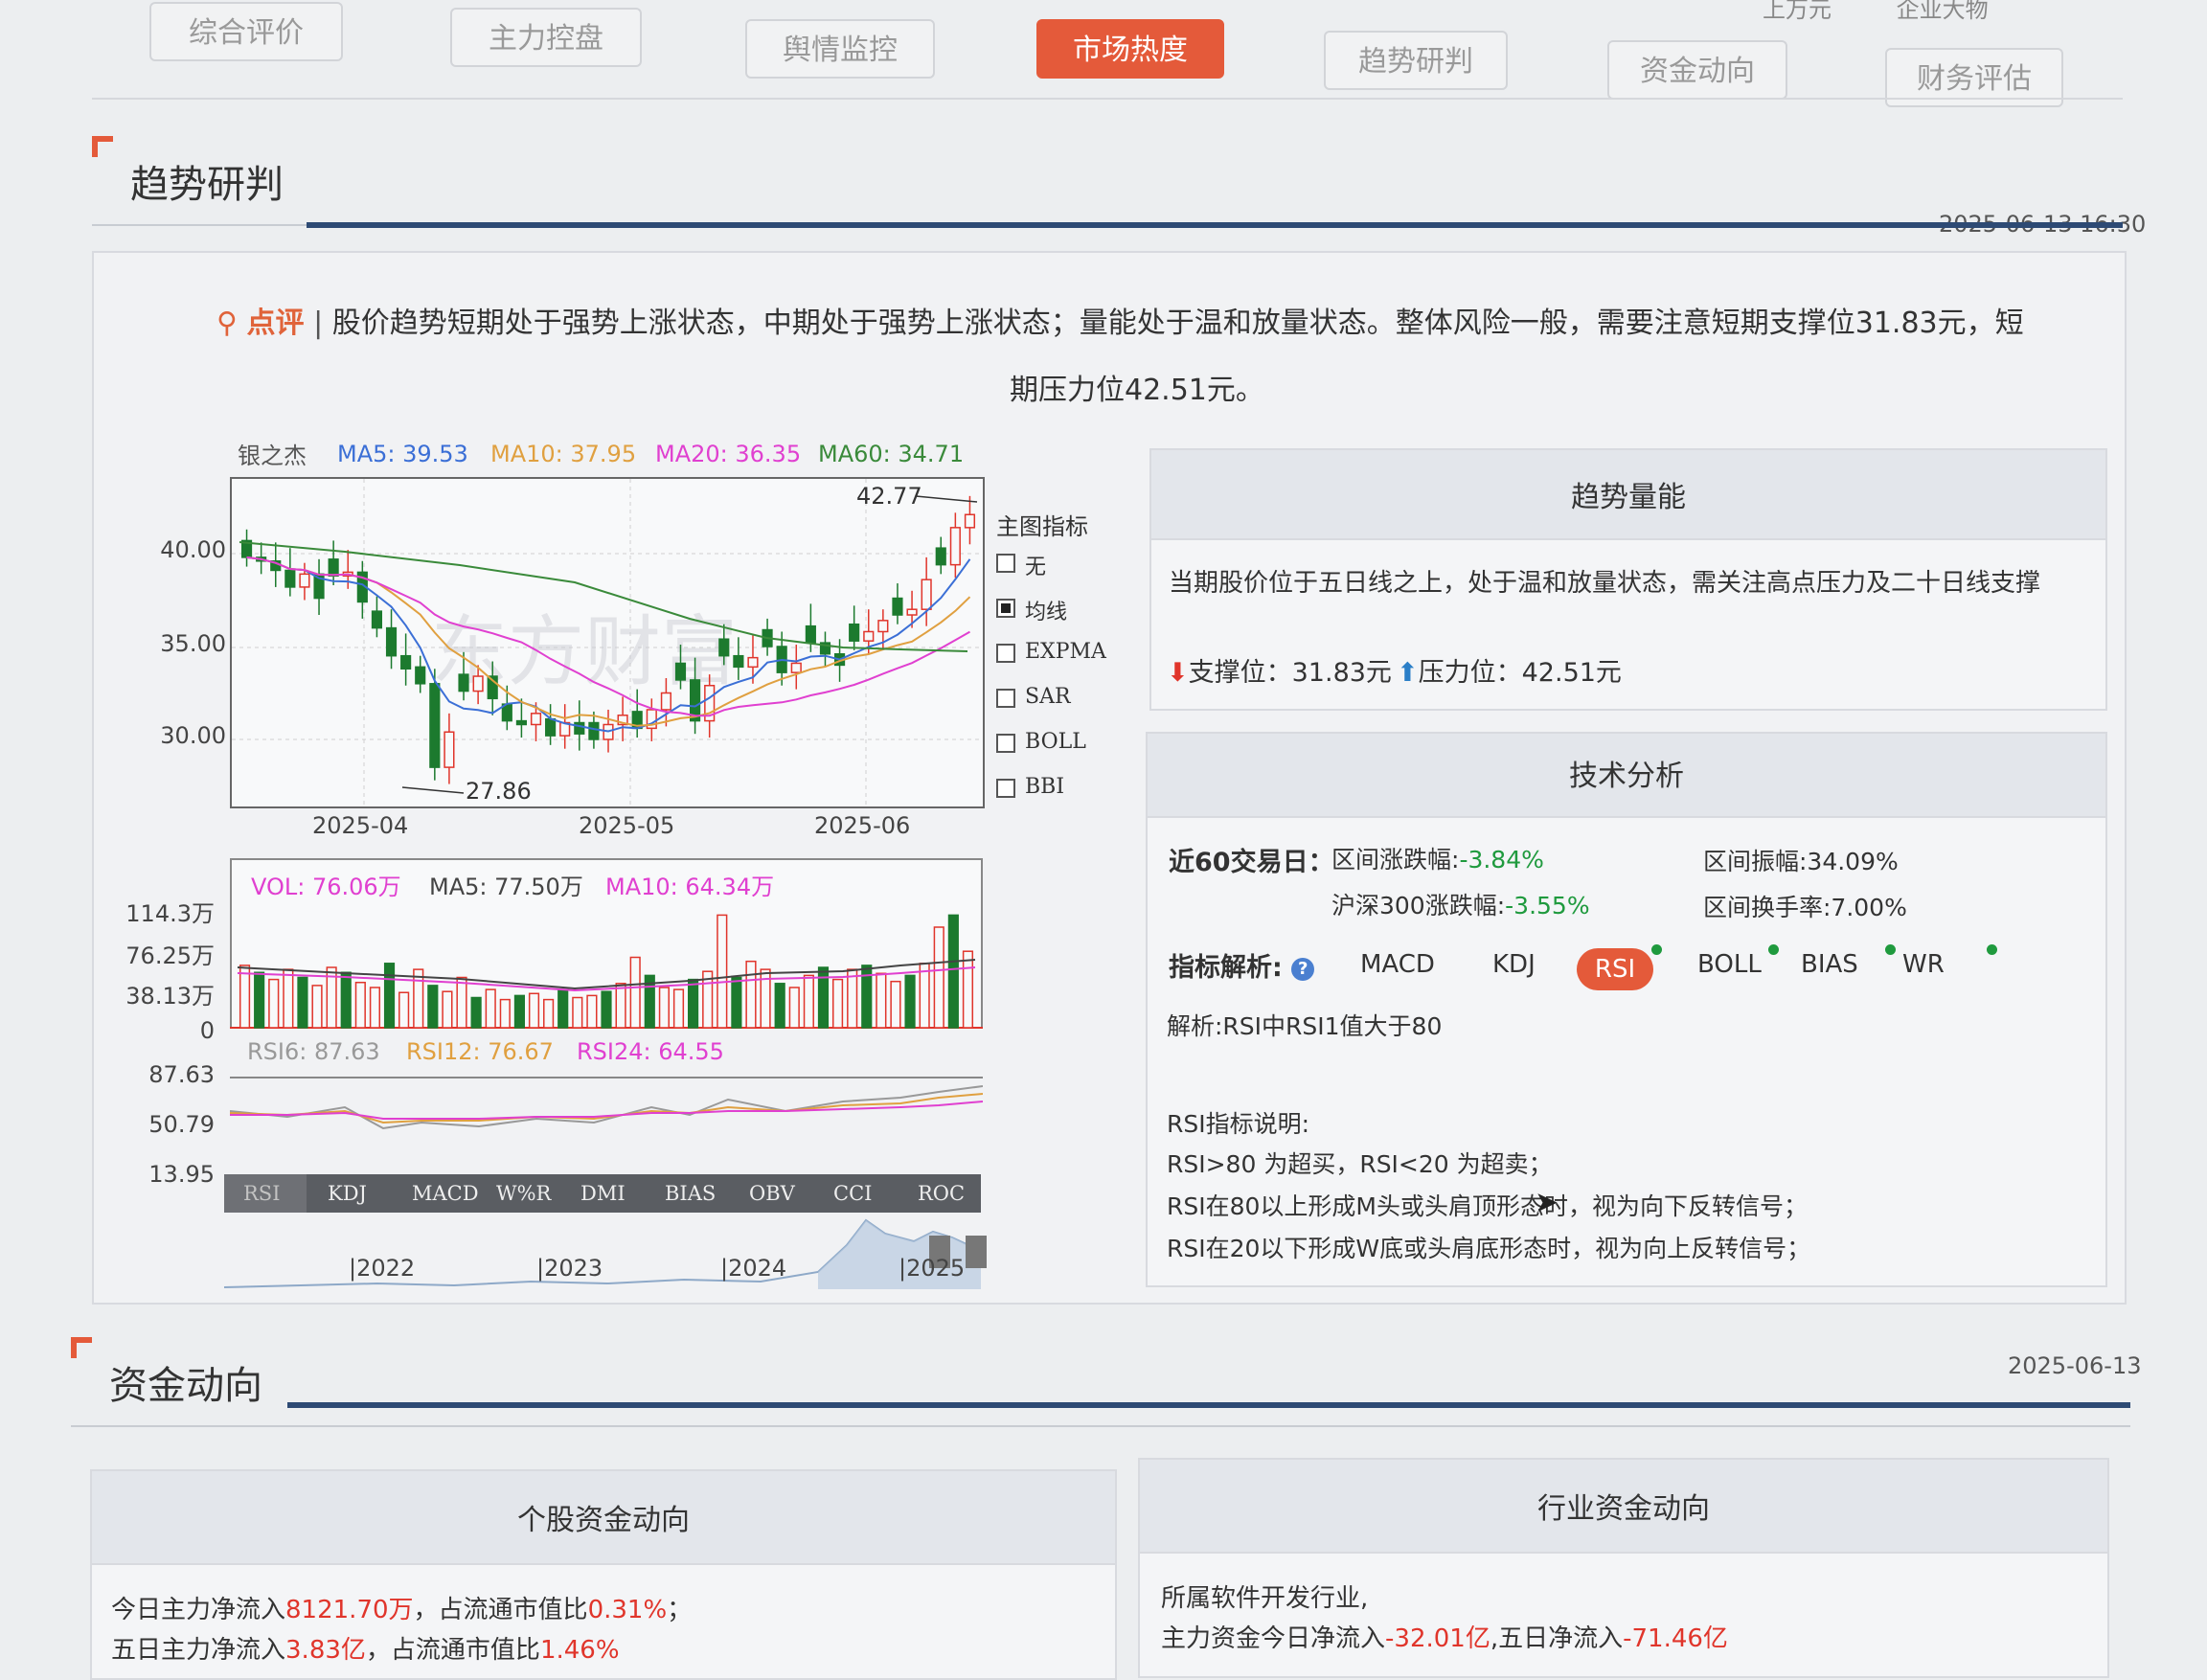 The width and height of the screenshot is (2207, 1680). I want to click on tab-6: 资金动向, so click(1697, 70).